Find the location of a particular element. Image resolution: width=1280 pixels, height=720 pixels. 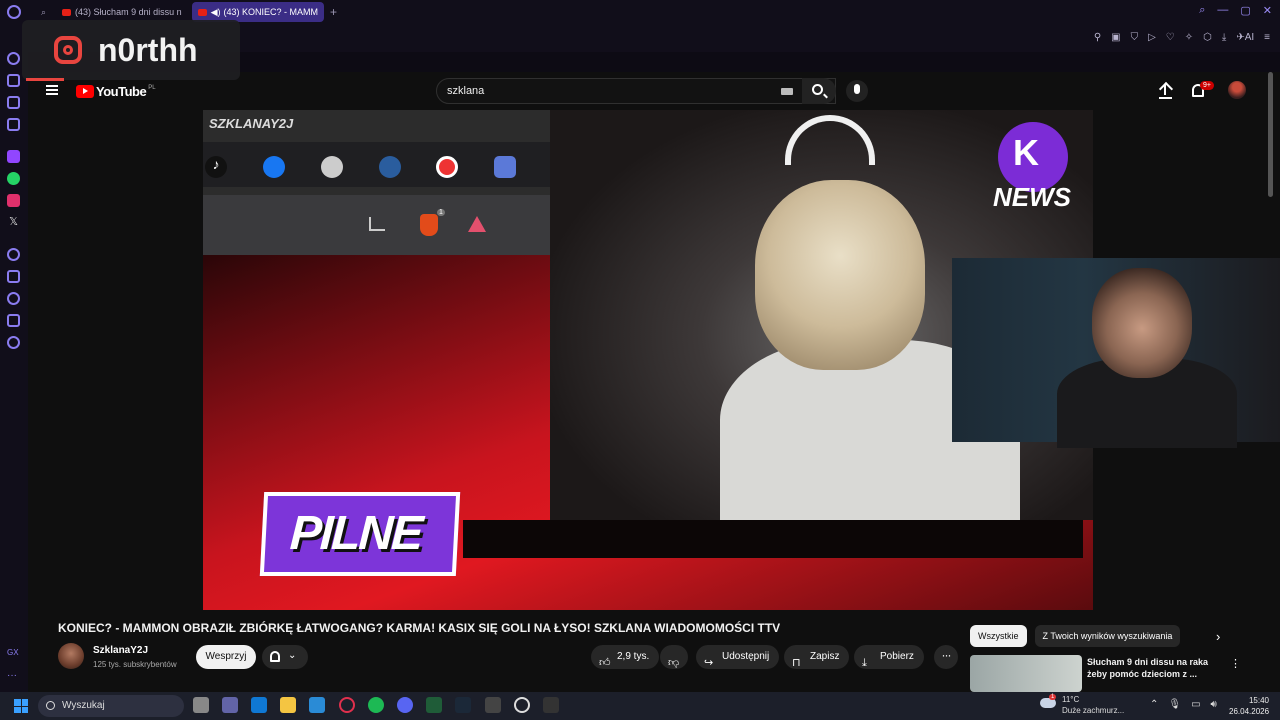

discord-icon is located at coordinates (405, 705).